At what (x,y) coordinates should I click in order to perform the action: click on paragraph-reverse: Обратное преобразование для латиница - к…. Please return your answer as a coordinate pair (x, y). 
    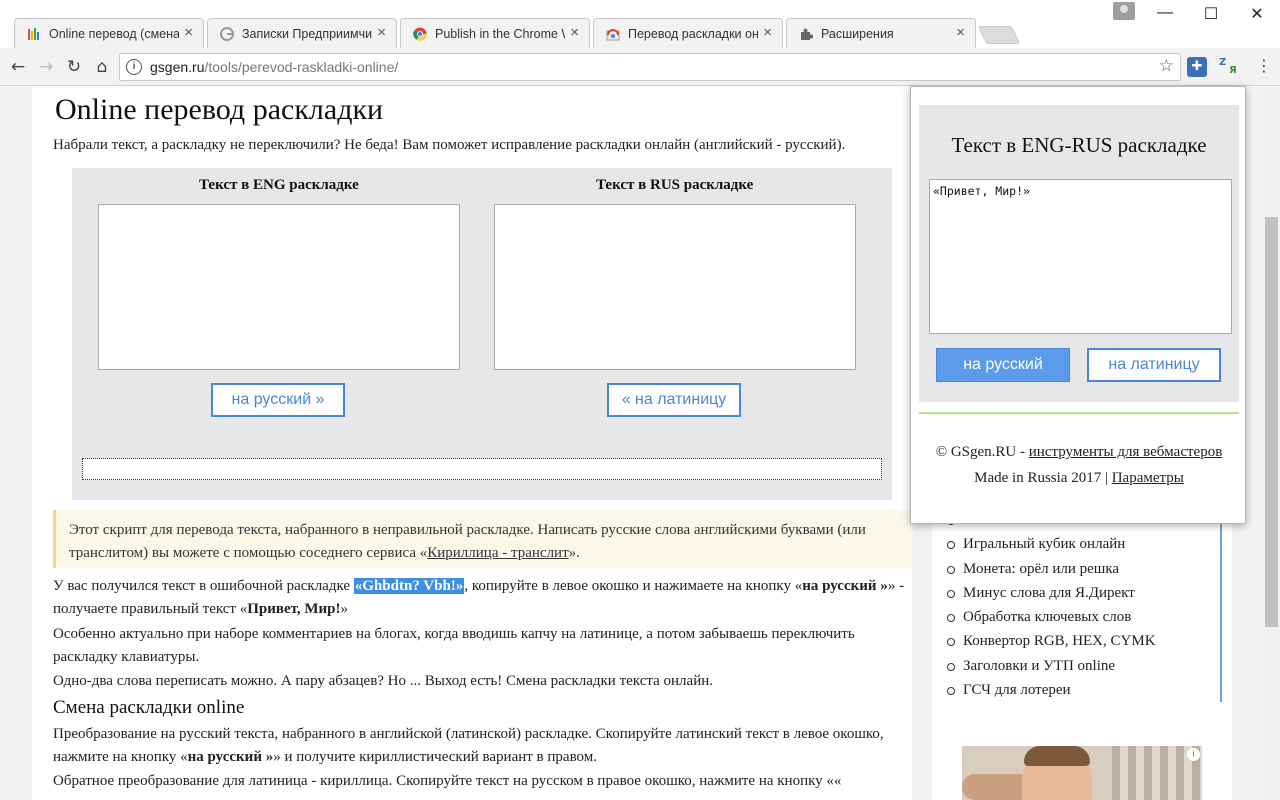
    Looking at the image, I should click on (447, 781).